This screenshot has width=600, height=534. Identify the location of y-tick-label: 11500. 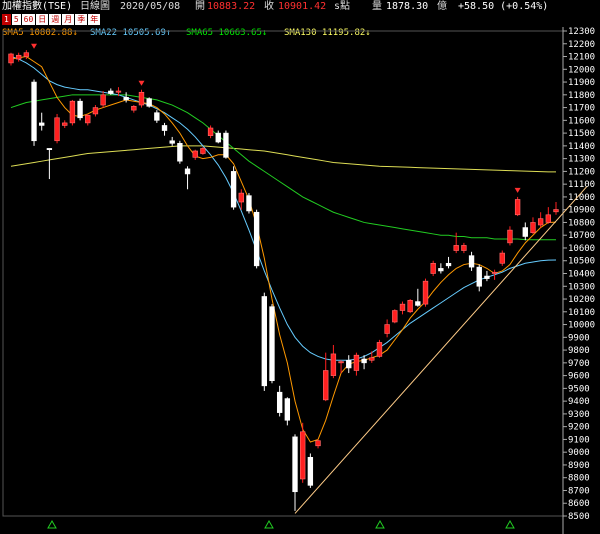
(581, 134).